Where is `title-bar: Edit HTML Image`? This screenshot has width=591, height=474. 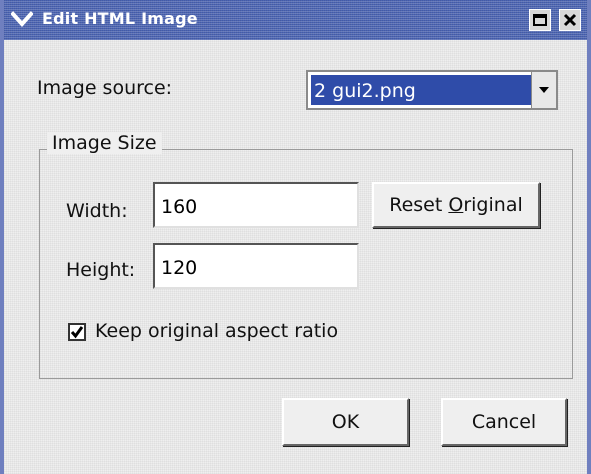
title-bar: Edit HTML Image is located at coordinates (295, 20).